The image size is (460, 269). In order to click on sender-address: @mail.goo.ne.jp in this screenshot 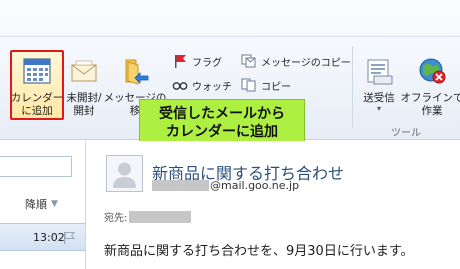, I will do `click(225, 185)`.